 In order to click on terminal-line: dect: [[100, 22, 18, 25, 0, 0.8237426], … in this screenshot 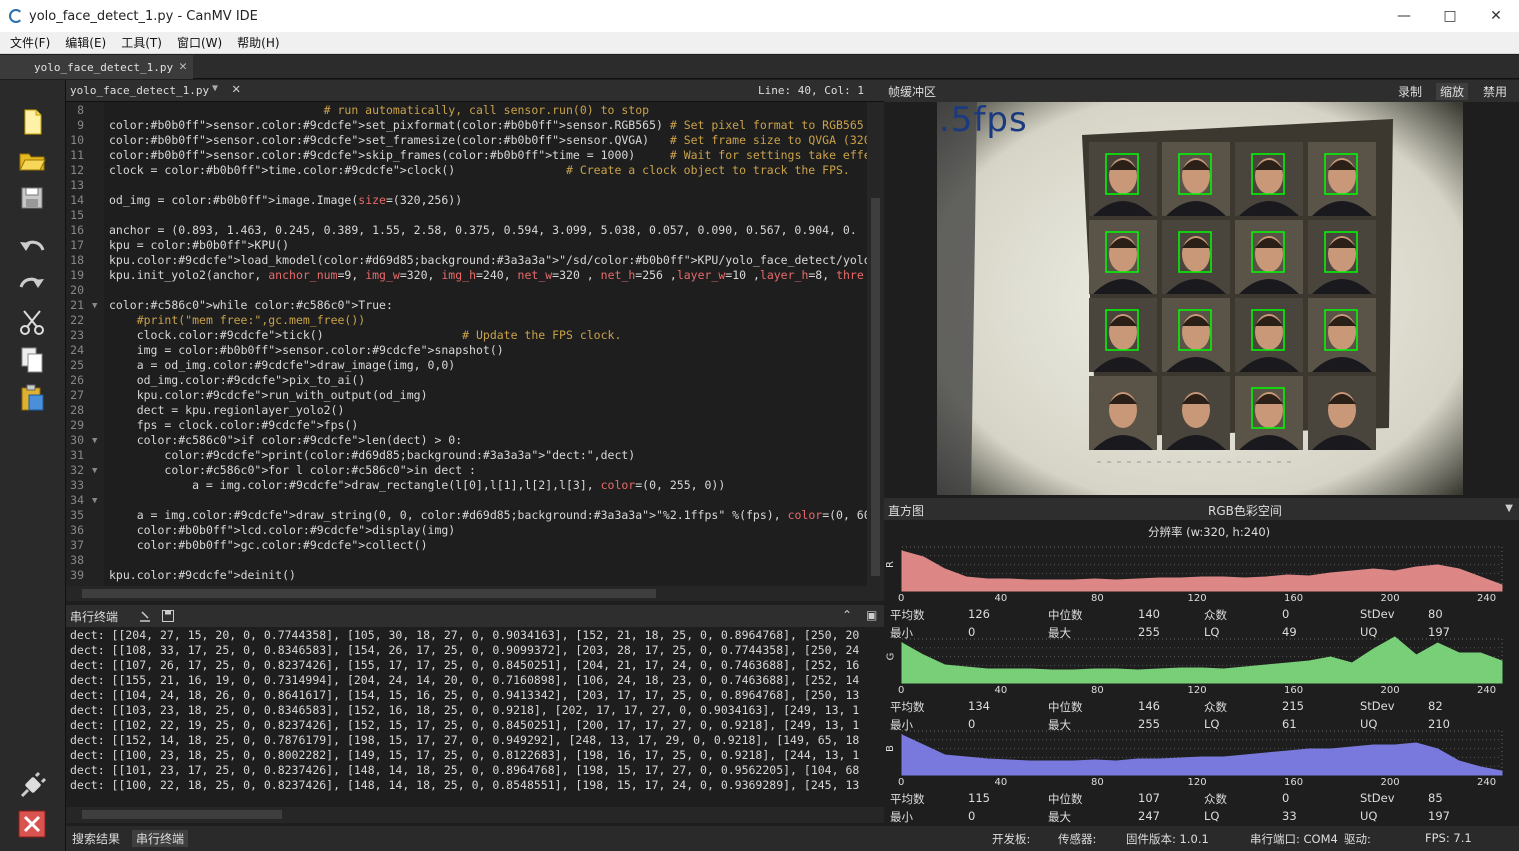, I will do `click(465, 785)`.